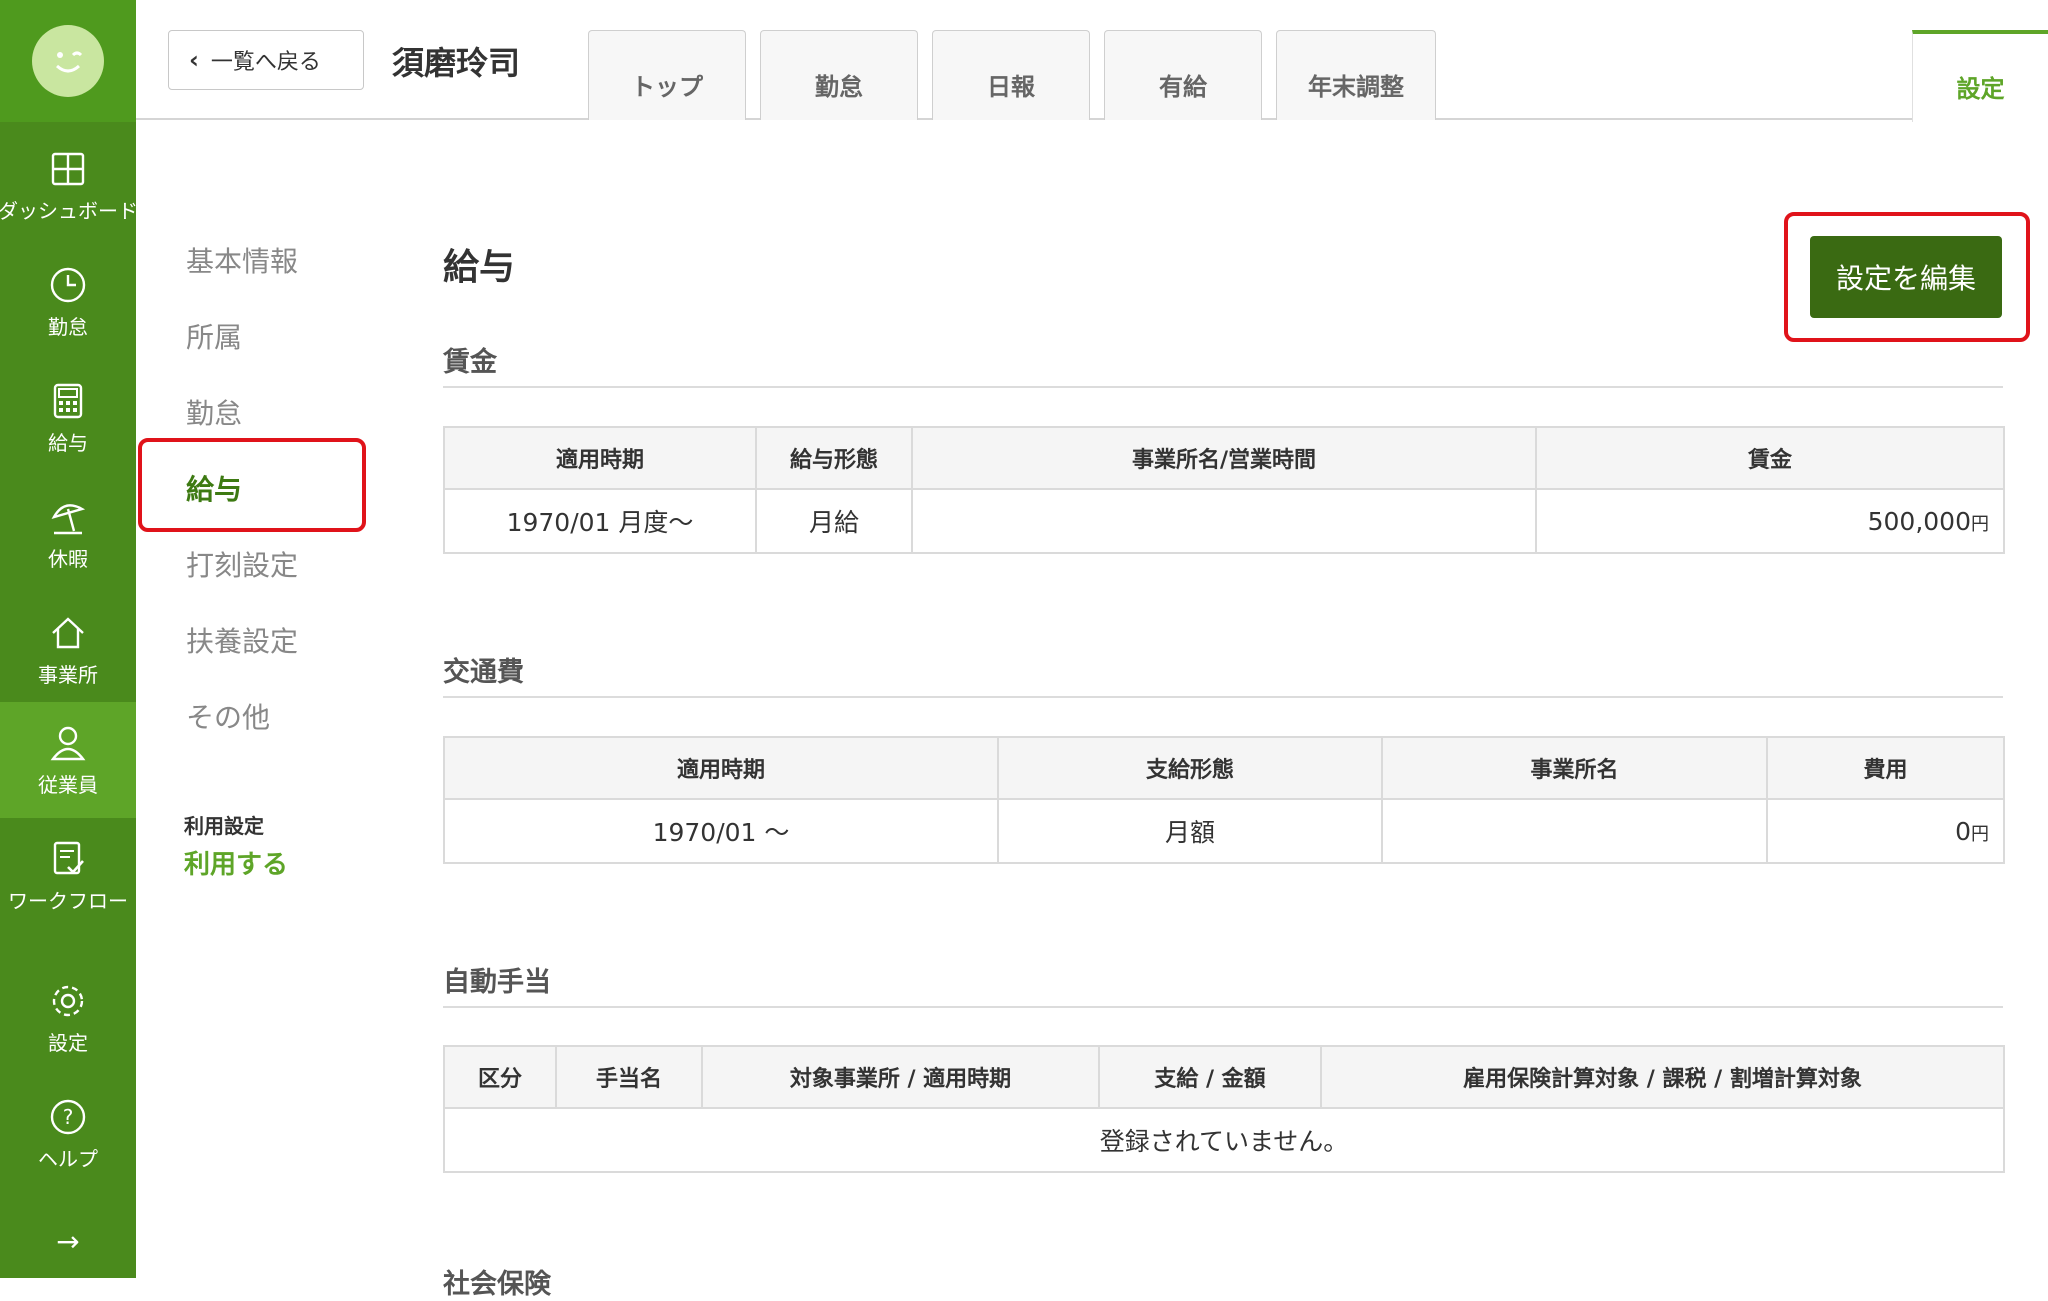  What do you see at coordinates (68, 558) in the screenshot?
I see `nav-label: 休暇` at bounding box center [68, 558].